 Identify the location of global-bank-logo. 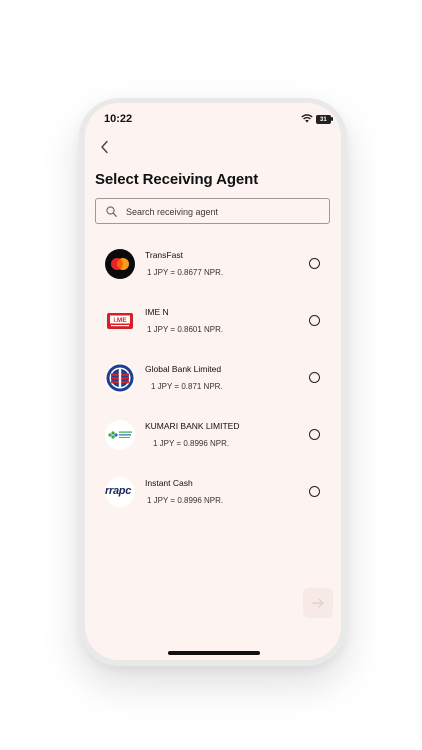
(120, 378).